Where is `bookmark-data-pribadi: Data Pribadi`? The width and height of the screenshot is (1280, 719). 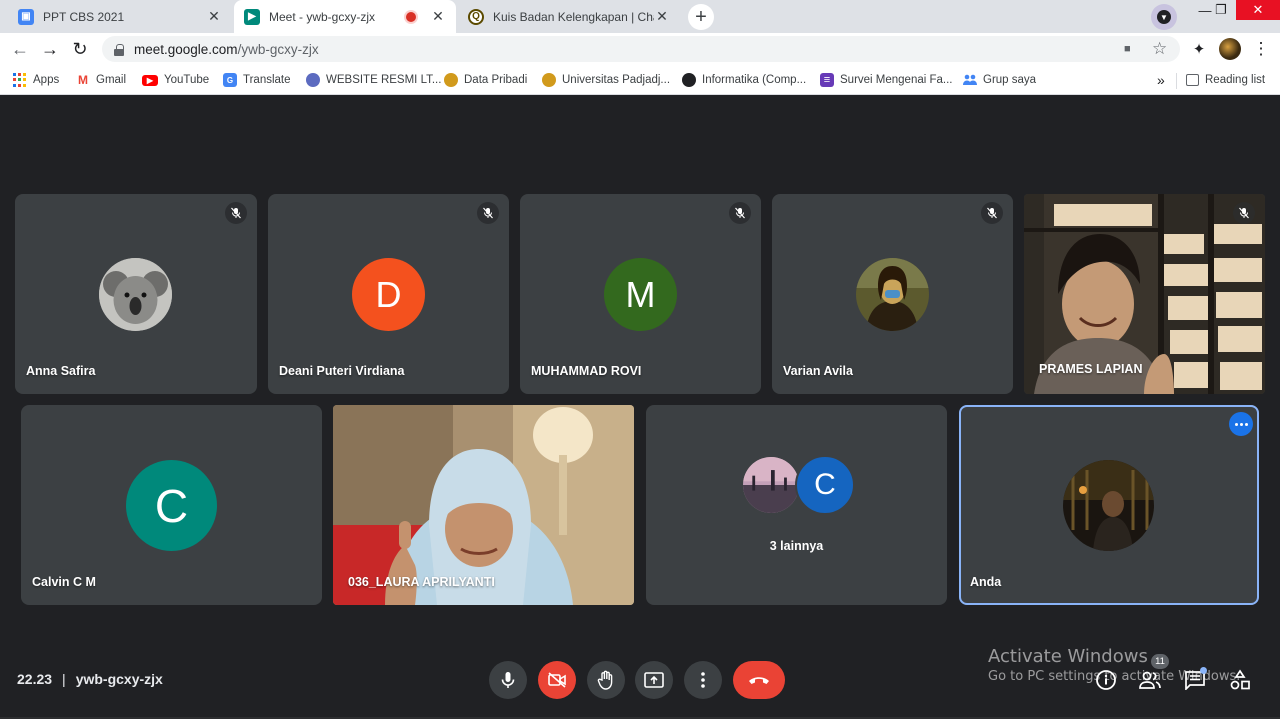 bookmark-data-pribadi: Data Pribadi is located at coordinates (485, 80).